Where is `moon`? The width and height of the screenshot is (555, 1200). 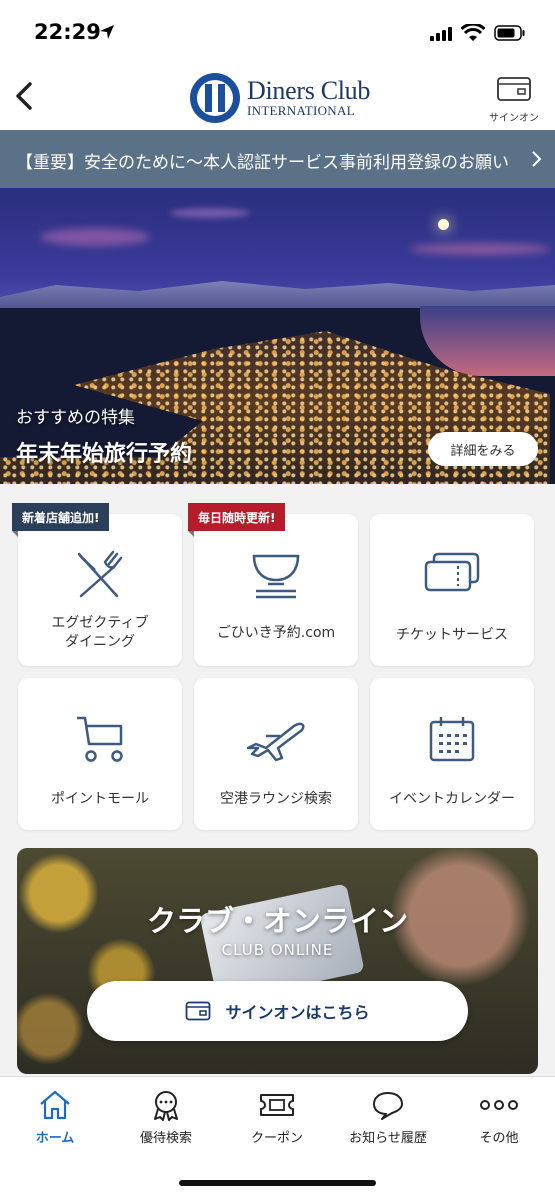 moon is located at coordinates (443, 224).